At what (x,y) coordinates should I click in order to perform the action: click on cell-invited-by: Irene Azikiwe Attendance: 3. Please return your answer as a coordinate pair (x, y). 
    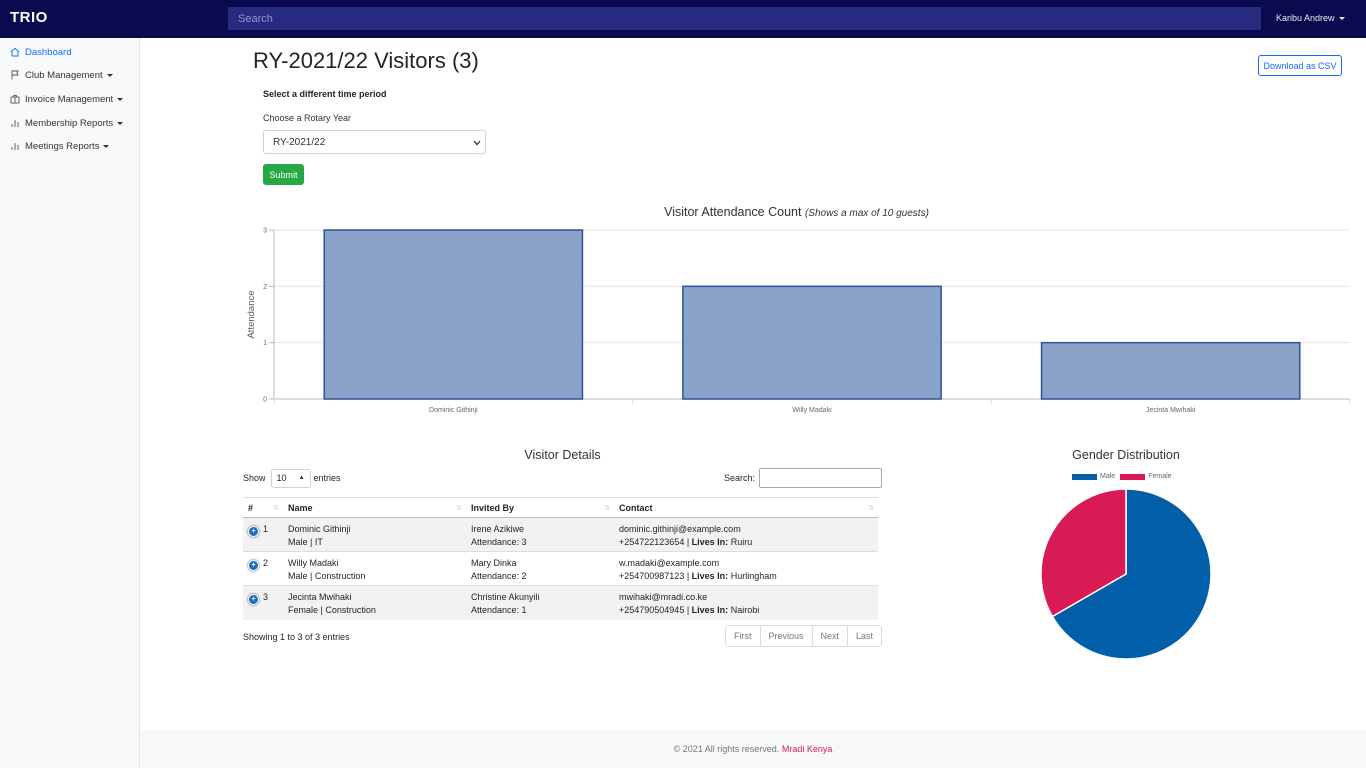
    Looking at the image, I should click on (540, 534).